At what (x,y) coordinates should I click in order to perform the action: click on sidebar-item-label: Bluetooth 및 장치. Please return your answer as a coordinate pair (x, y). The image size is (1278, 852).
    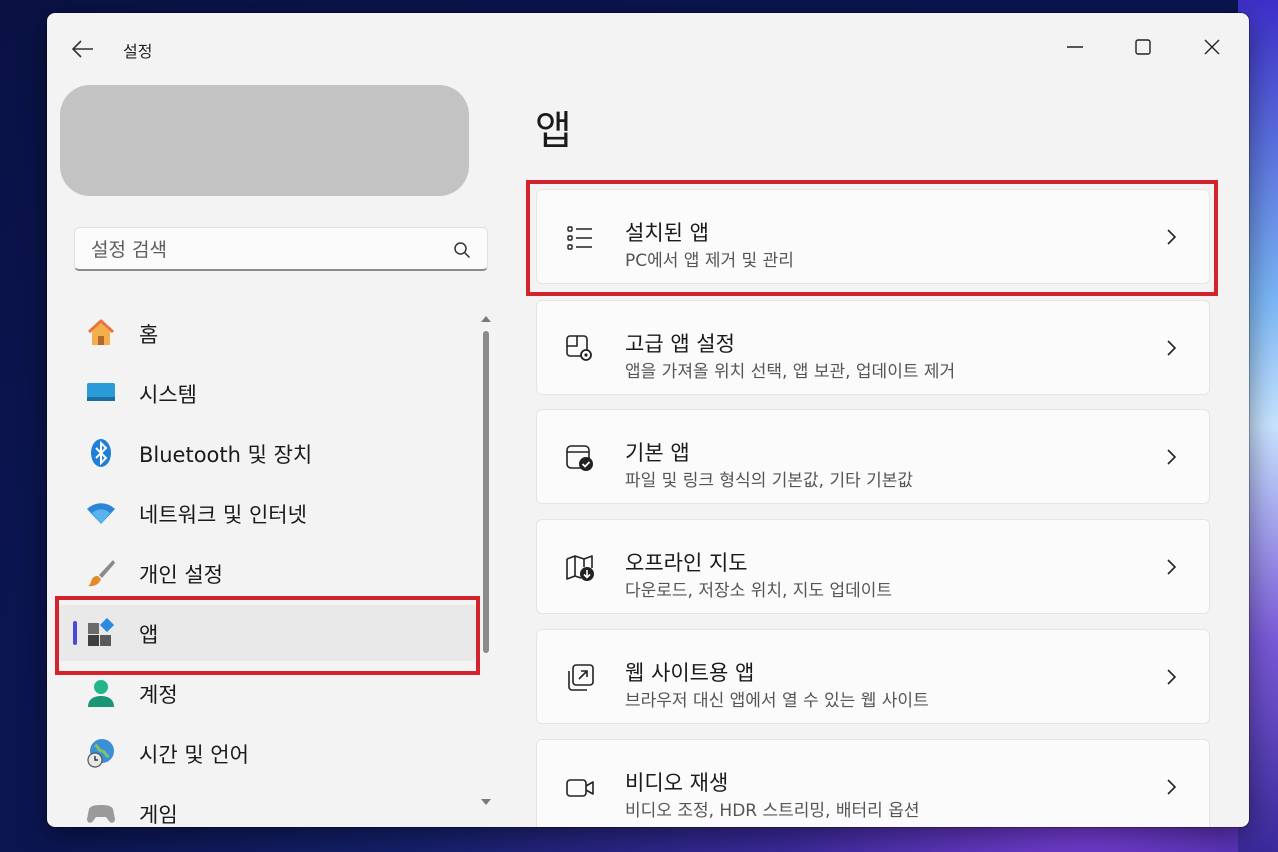
    Looking at the image, I should click on (226, 455).